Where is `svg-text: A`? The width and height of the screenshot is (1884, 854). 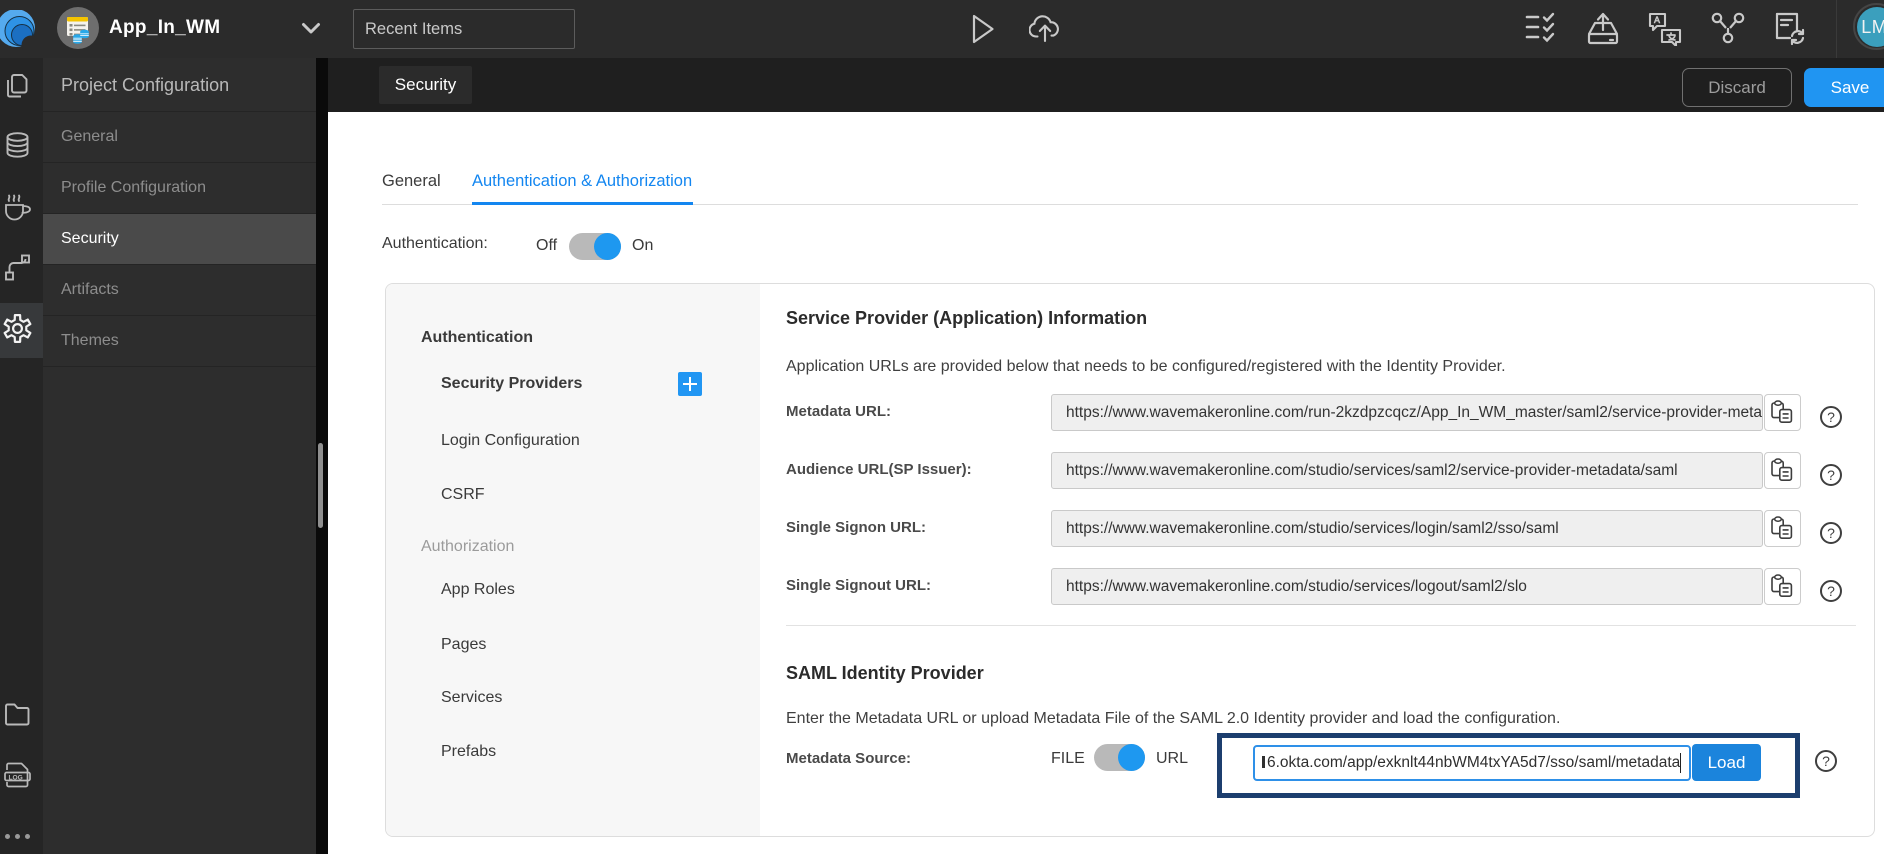 svg-text: A is located at coordinates (1657, 20).